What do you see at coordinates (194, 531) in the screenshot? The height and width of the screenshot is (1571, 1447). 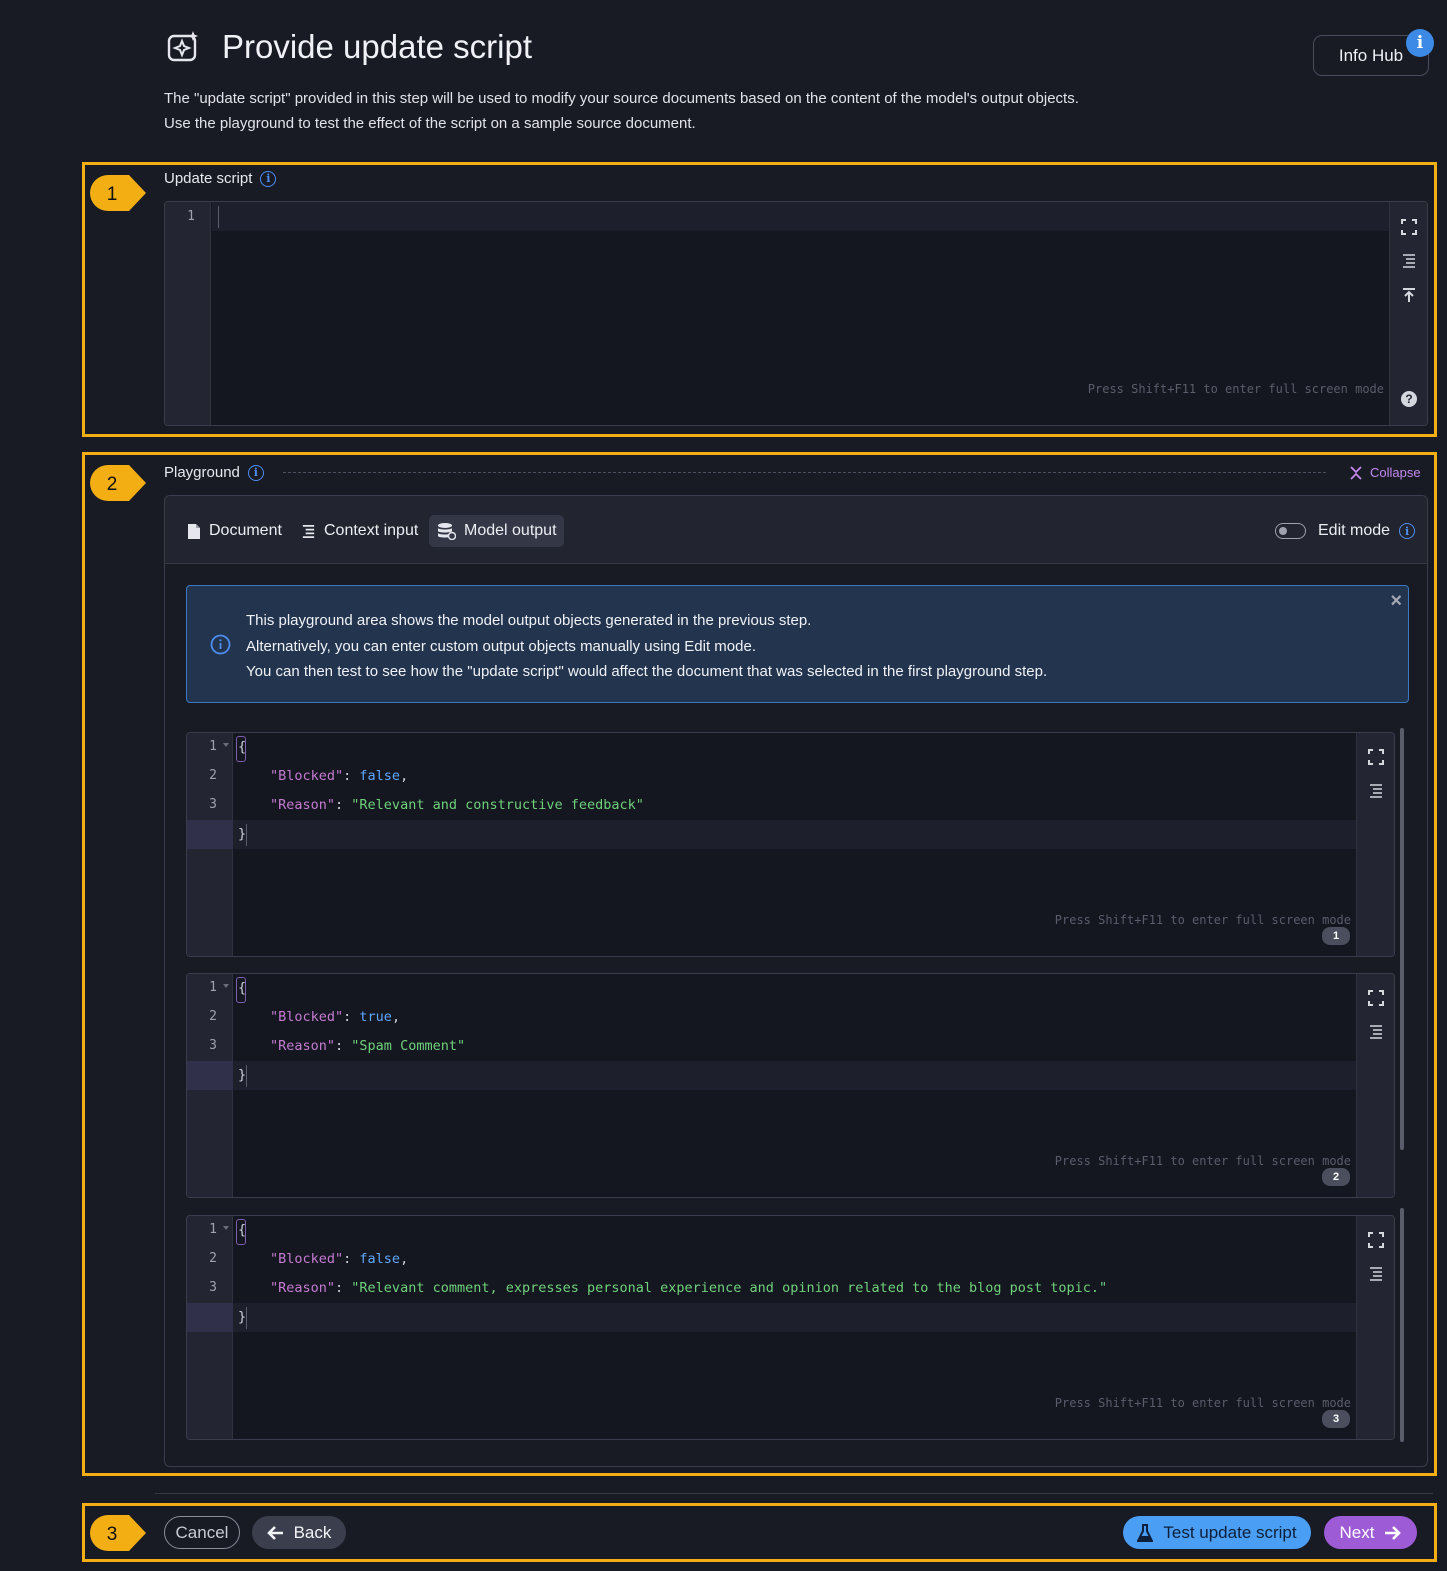 I see `document-icon` at bounding box center [194, 531].